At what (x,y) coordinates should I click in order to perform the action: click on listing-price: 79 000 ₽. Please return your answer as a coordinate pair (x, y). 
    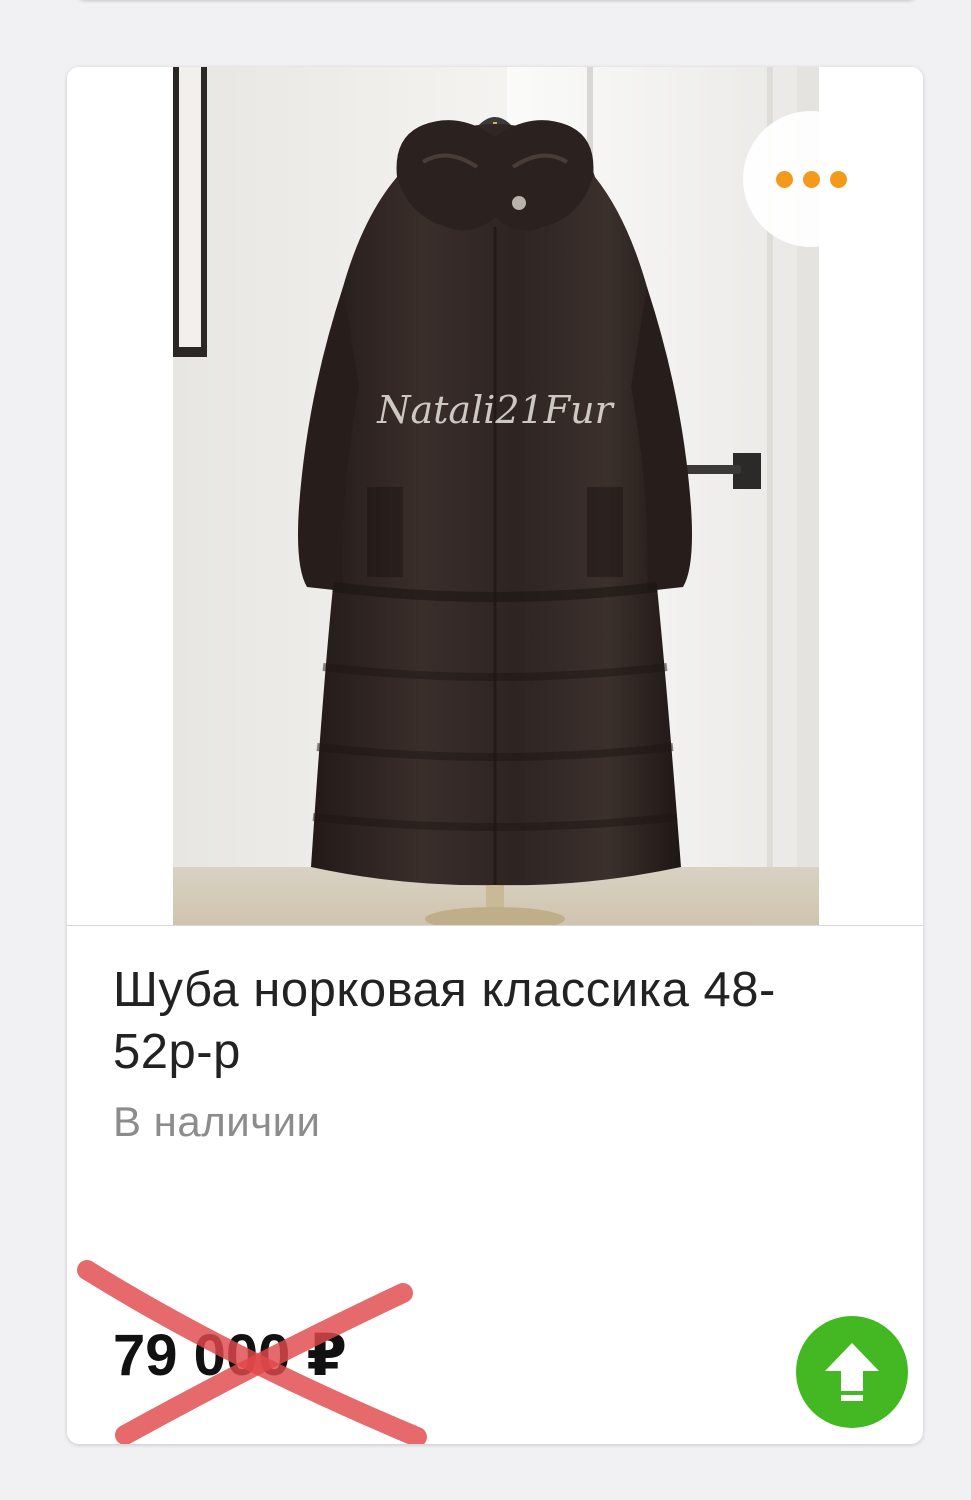
    Looking at the image, I should click on (230, 1355).